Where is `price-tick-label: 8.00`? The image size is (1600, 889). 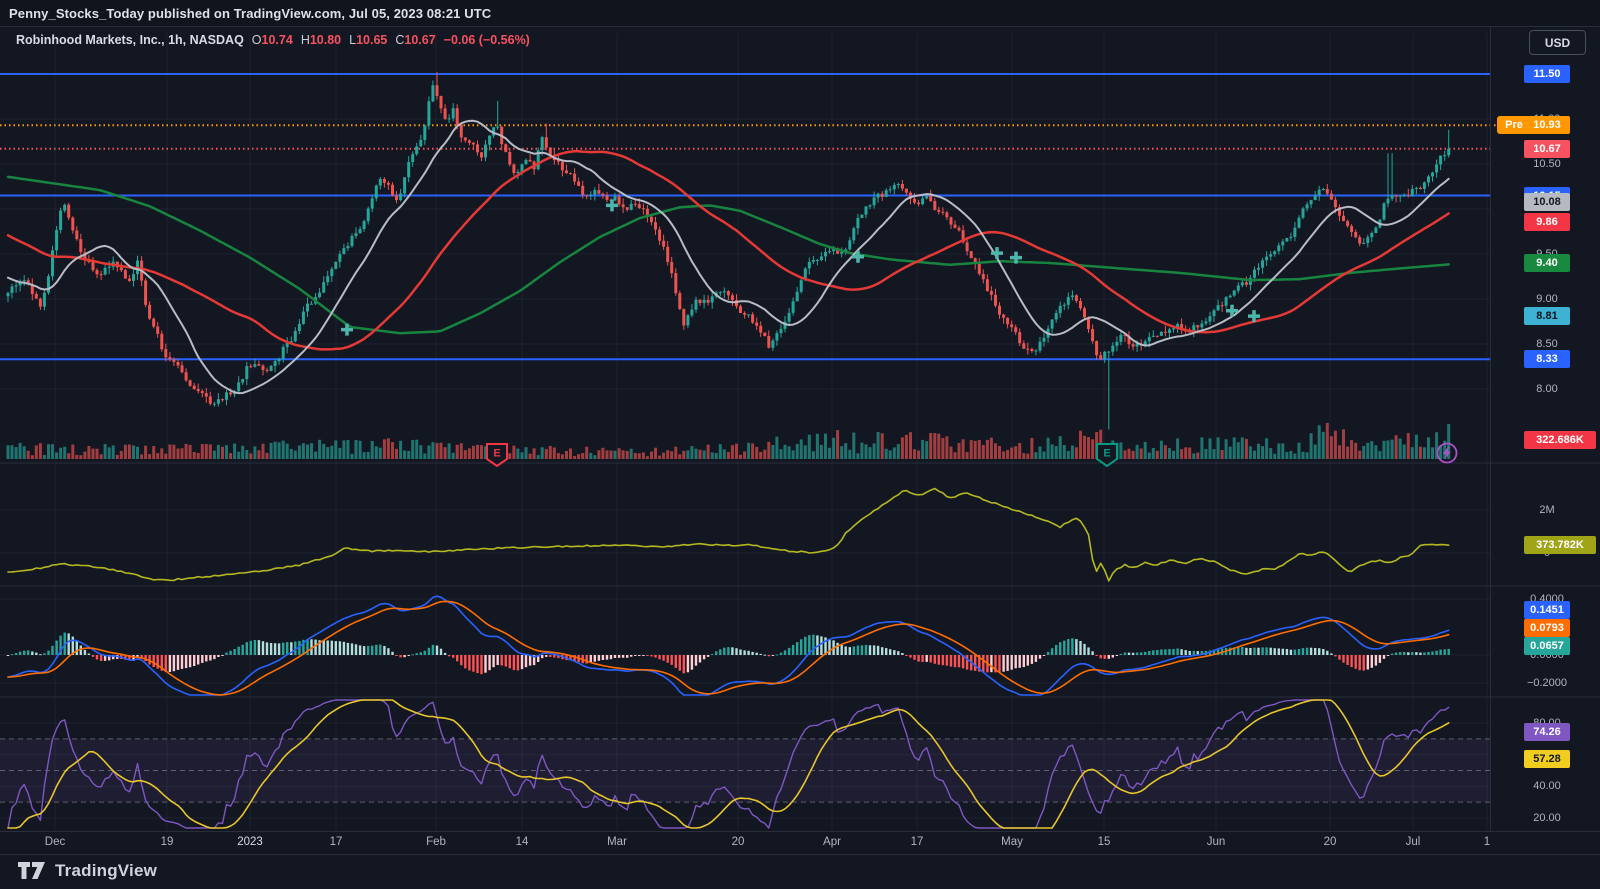 price-tick-label: 8.00 is located at coordinates (1547, 389).